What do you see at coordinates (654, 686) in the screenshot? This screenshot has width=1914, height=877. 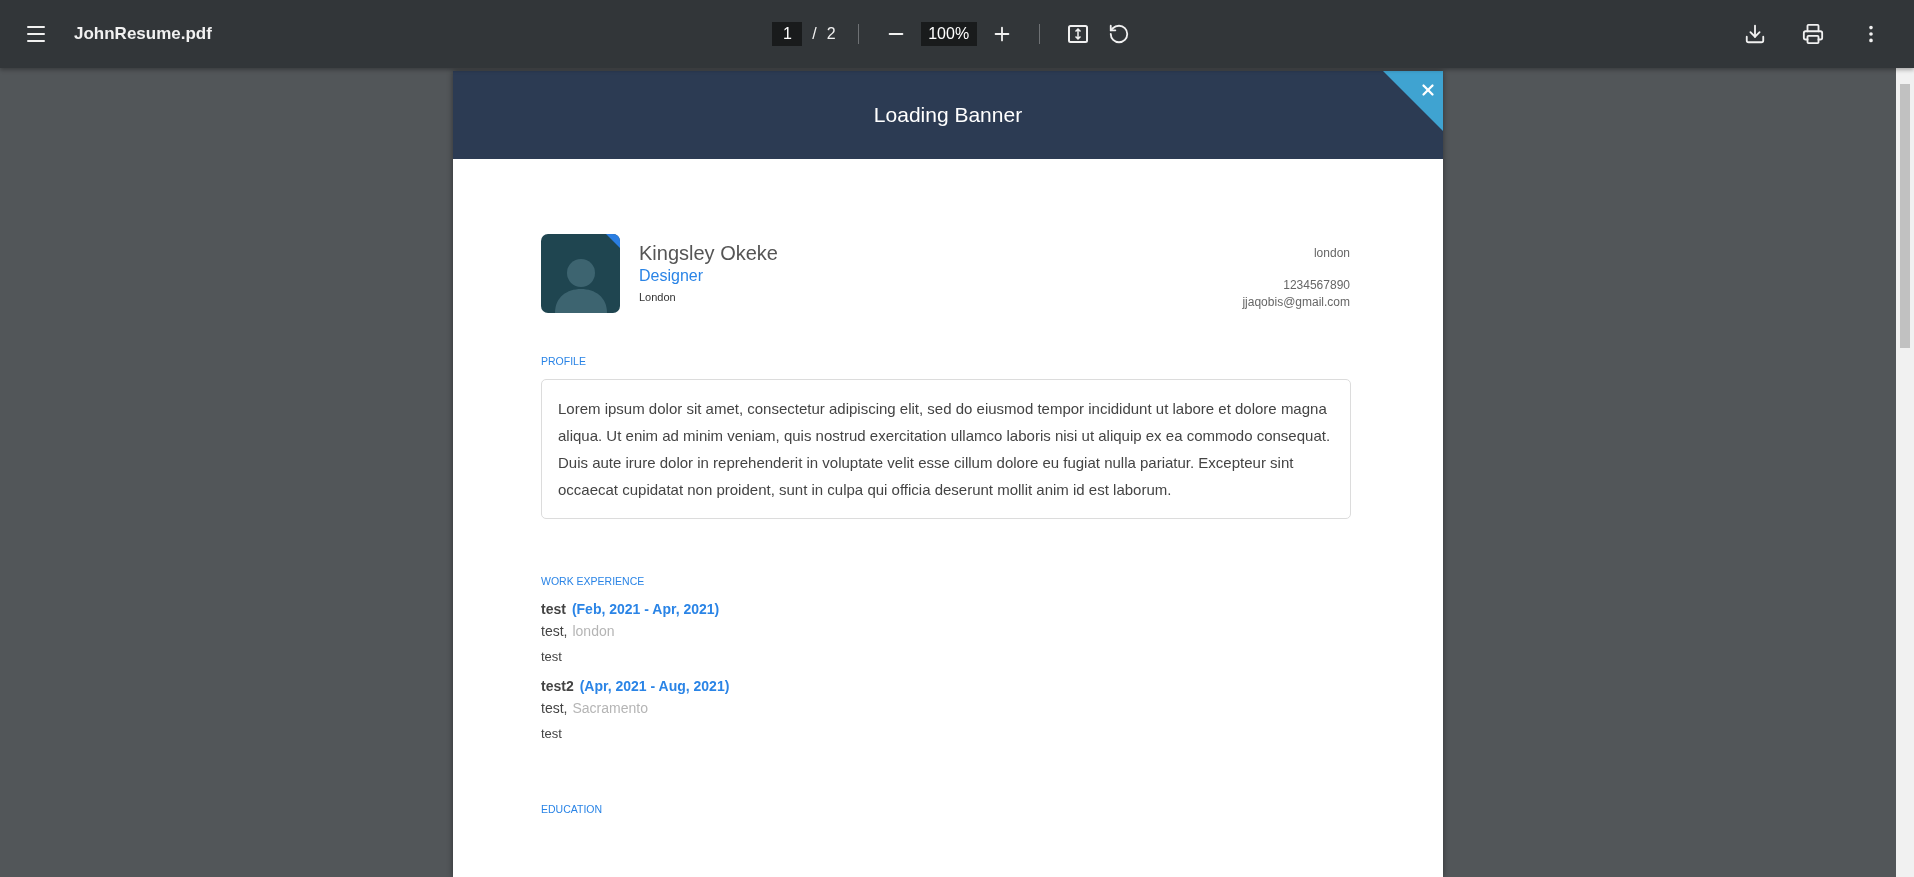 I see `job-dates: (Apr, 2021 - Aug, 2021)` at bounding box center [654, 686].